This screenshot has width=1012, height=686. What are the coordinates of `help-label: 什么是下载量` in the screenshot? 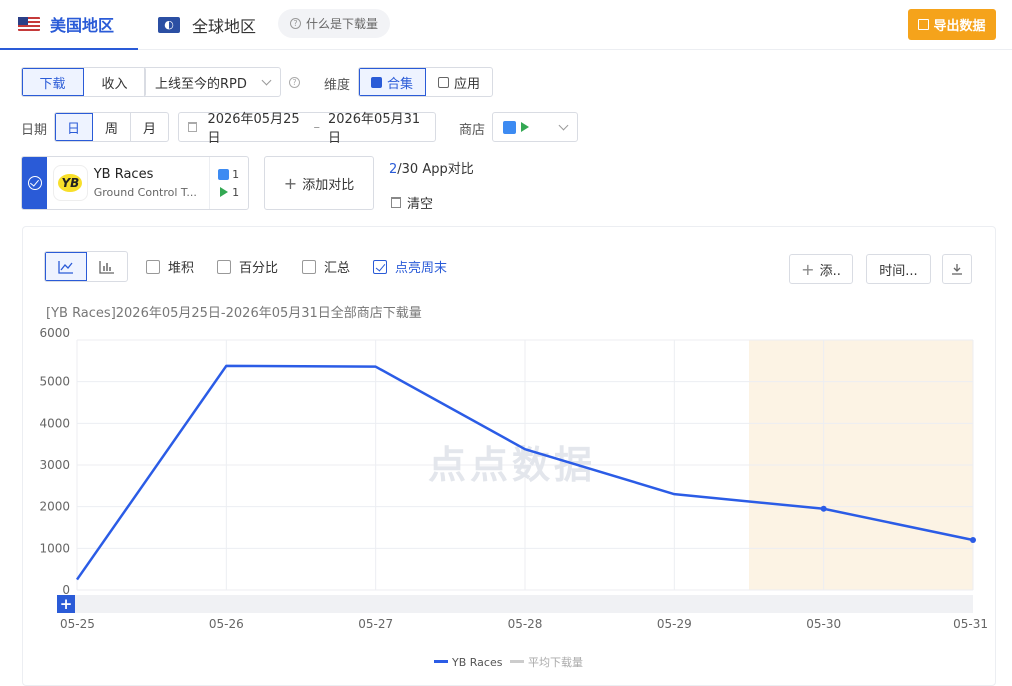 It's located at (342, 24).